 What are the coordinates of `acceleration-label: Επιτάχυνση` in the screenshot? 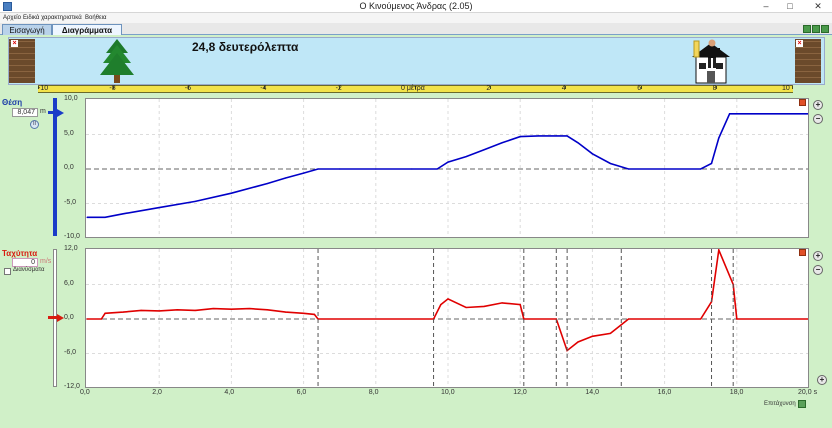 It's located at (780, 404).